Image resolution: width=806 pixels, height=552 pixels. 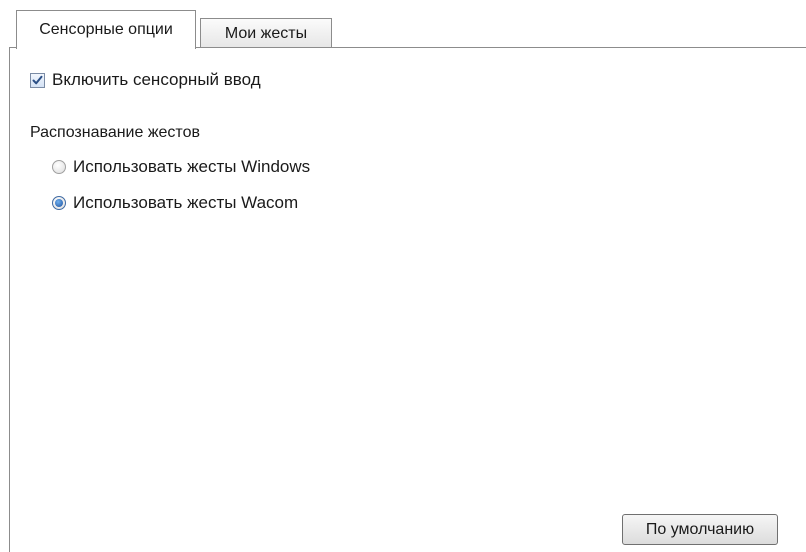 I want to click on radio-windows-gestures-label: Использовать жесты Windows, so click(x=192, y=166).